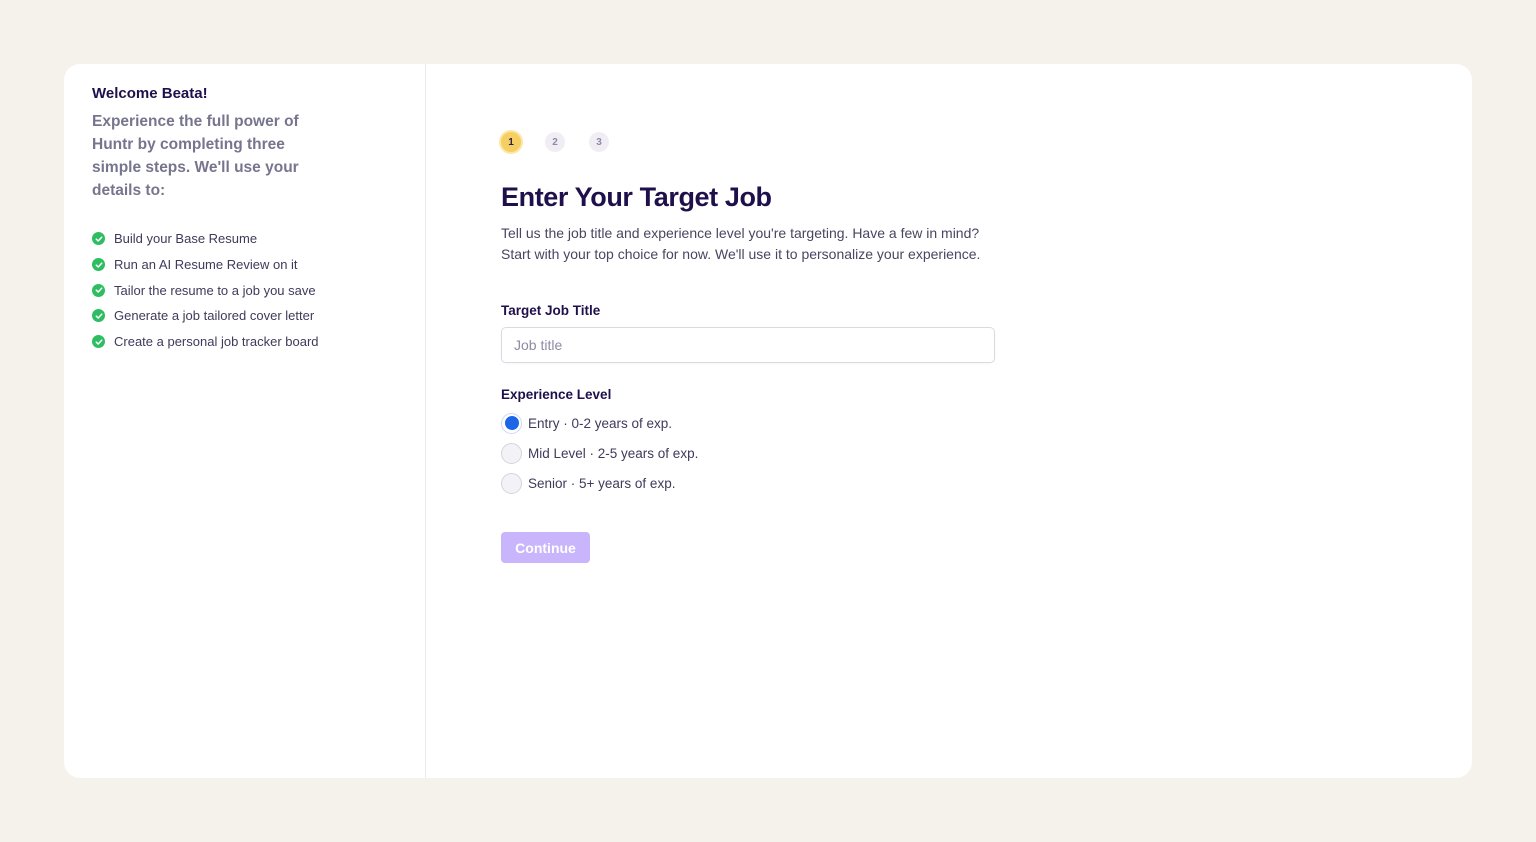 The height and width of the screenshot is (842, 1536). What do you see at coordinates (636, 197) in the screenshot?
I see `page-title: Enter Your Target Job` at bounding box center [636, 197].